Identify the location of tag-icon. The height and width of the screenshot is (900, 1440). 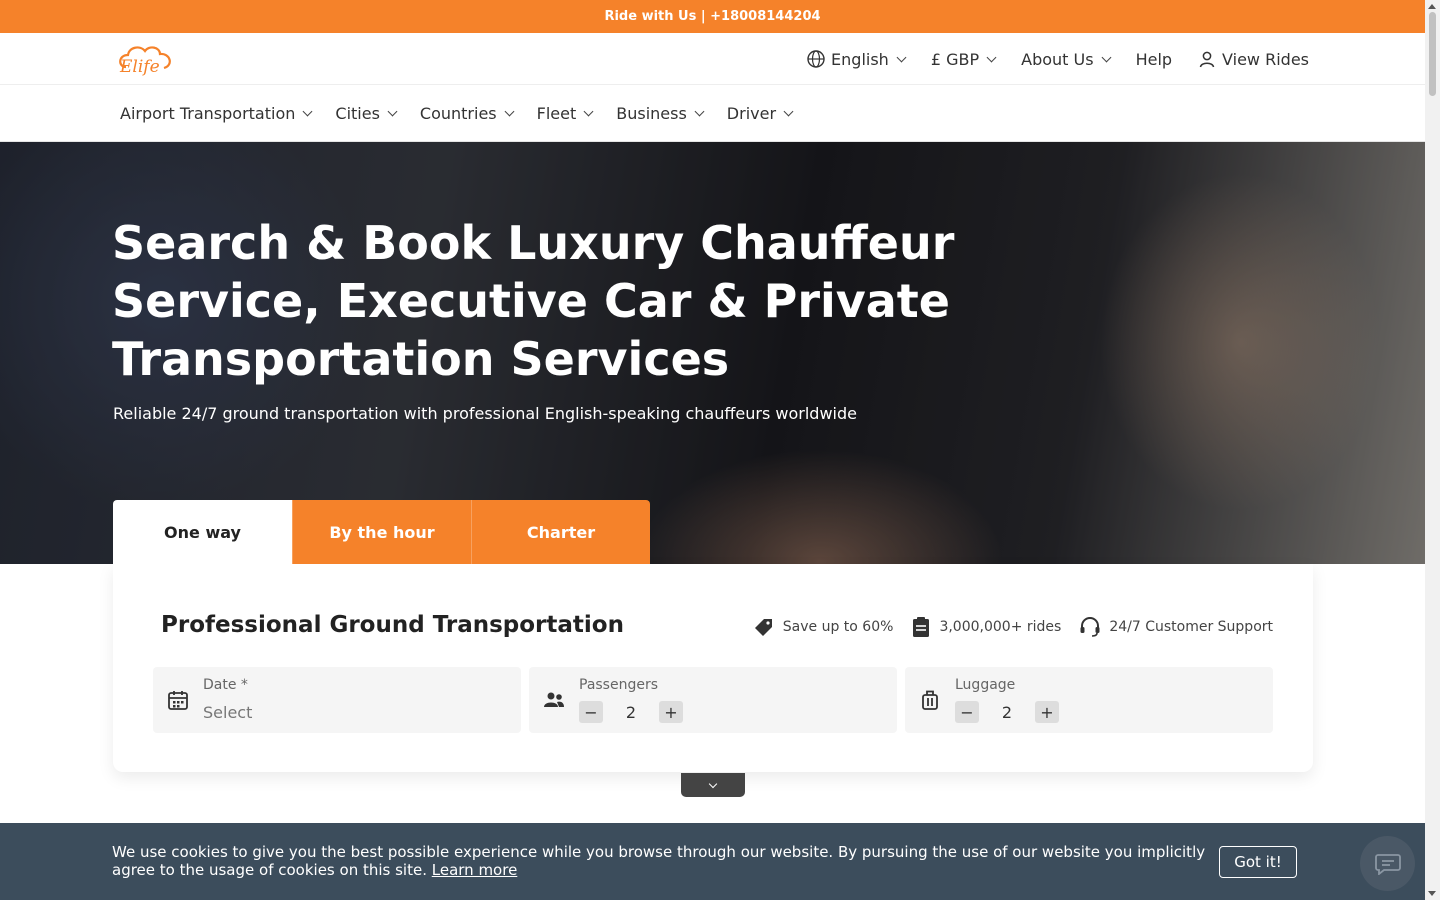
(763, 627).